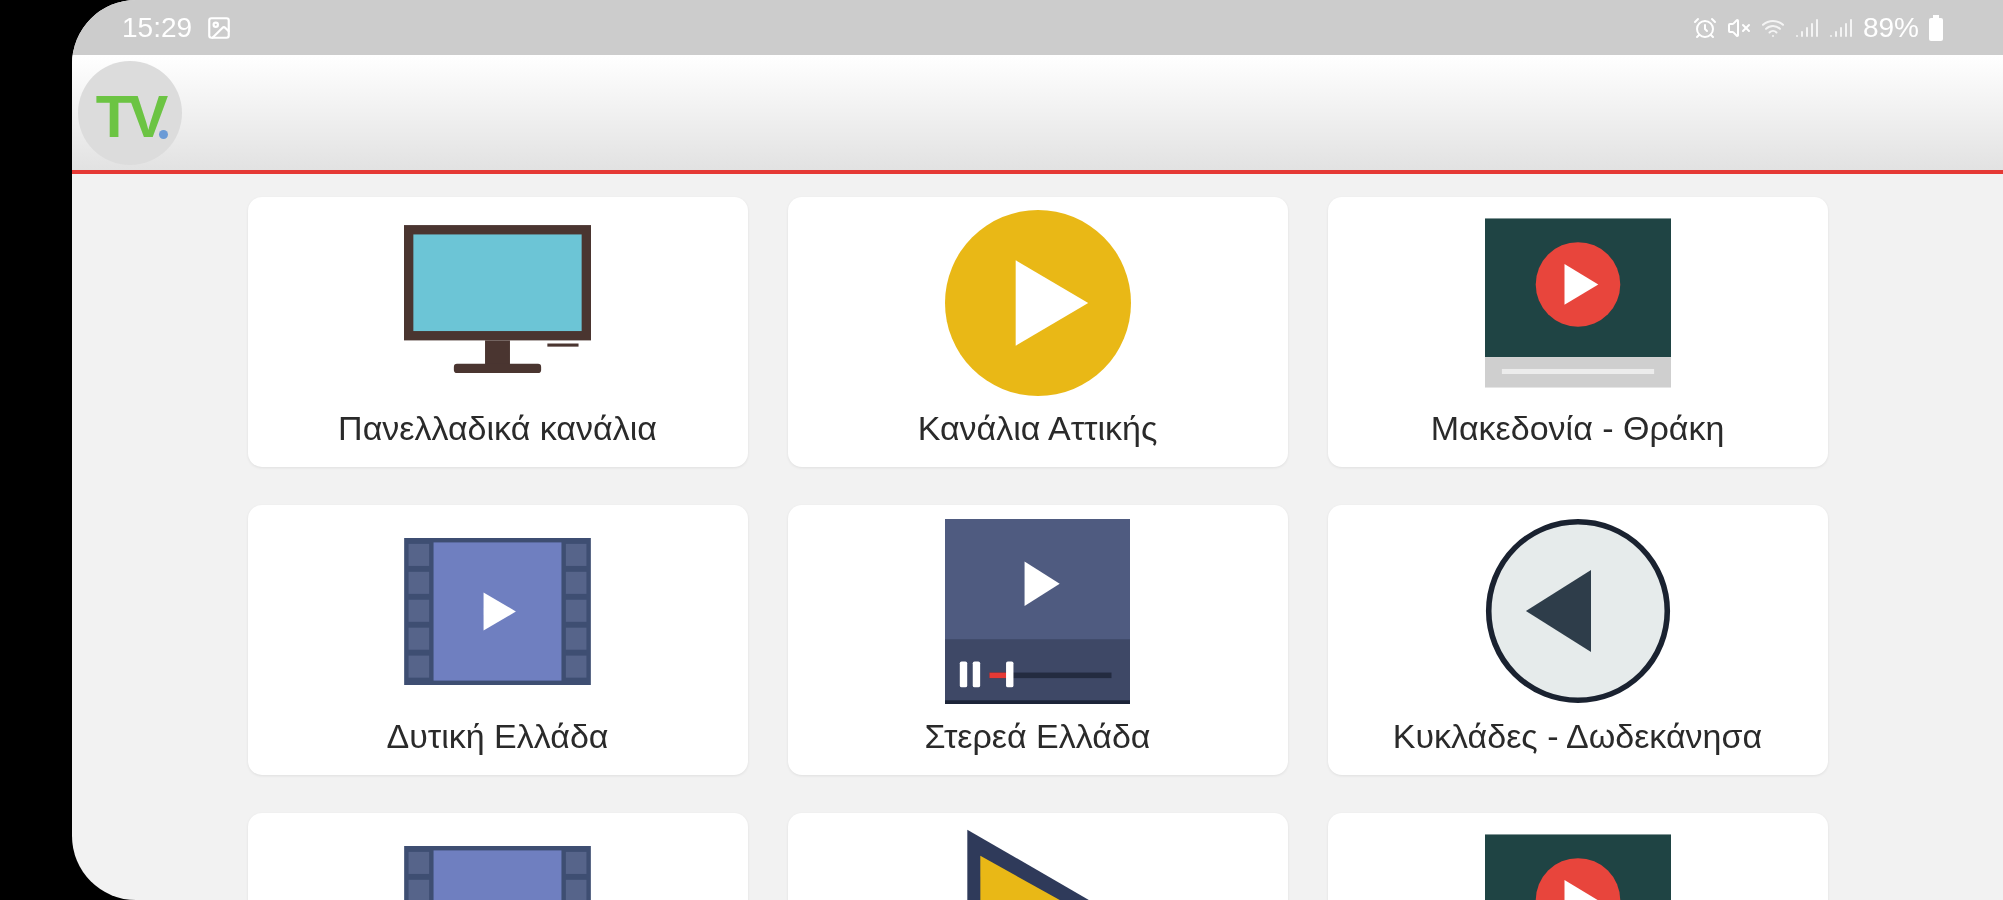  What do you see at coordinates (1037, 611) in the screenshot?
I see `media-player-icon` at bounding box center [1037, 611].